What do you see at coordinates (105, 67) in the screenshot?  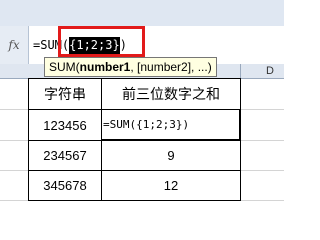 I see `tooltip-current-argument: number1` at bounding box center [105, 67].